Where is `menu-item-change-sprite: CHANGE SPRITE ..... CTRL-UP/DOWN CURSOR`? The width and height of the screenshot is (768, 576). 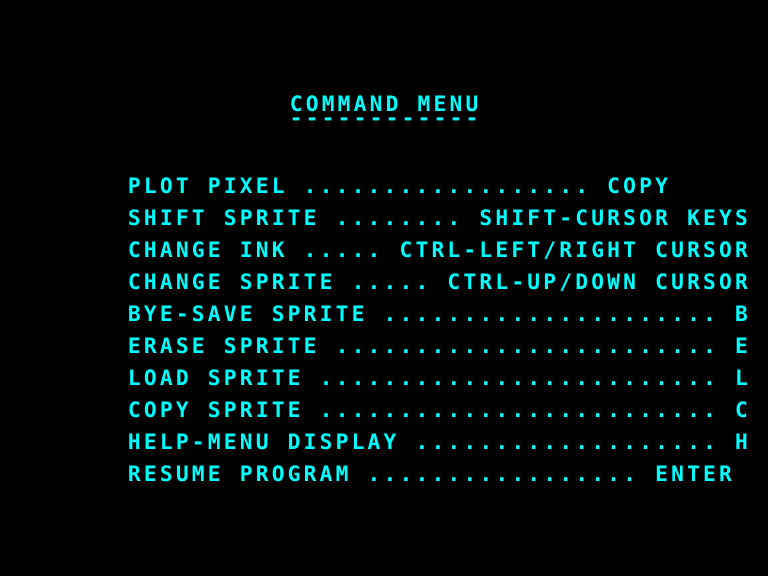 menu-item-change-sprite: CHANGE SPRITE ..... CTRL-UP/DOWN CURSOR is located at coordinates (406, 272).